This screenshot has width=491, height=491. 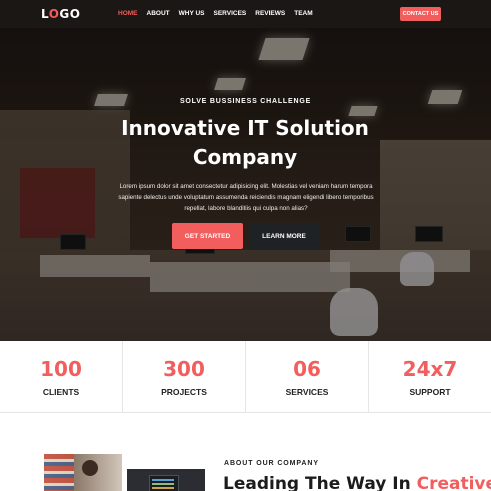 What do you see at coordinates (158, 13) in the screenshot?
I see `nav-item-about: ABOUT` at bounding box center [158, 13].